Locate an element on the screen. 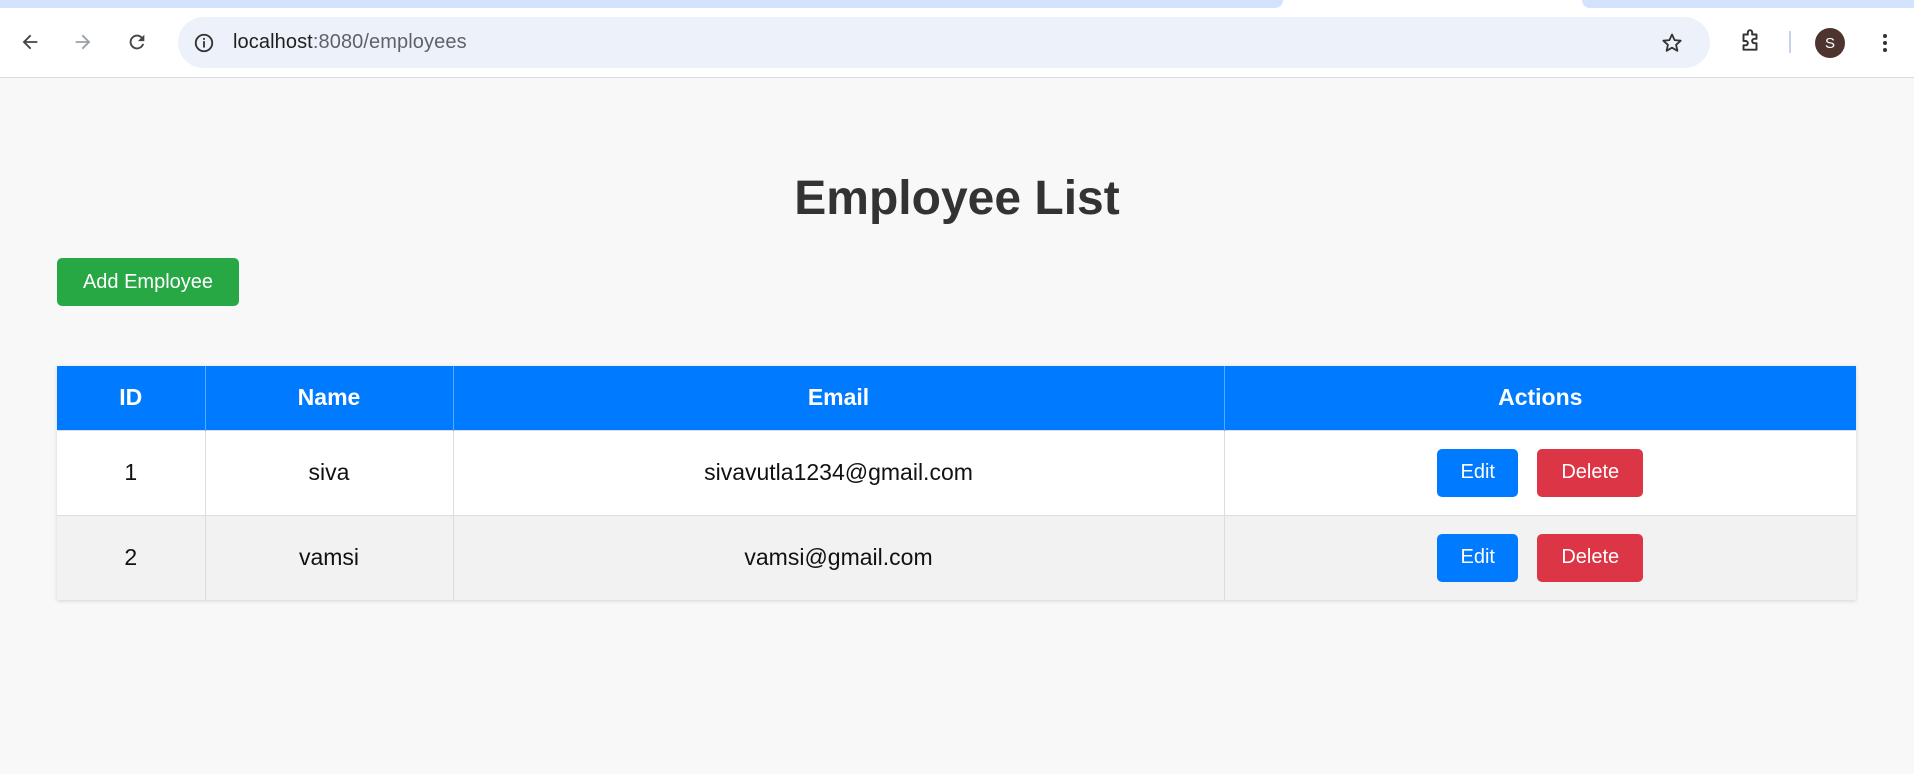 The image size is (1914, 774). page-title: Employee List is located at coordinates (957, 198).